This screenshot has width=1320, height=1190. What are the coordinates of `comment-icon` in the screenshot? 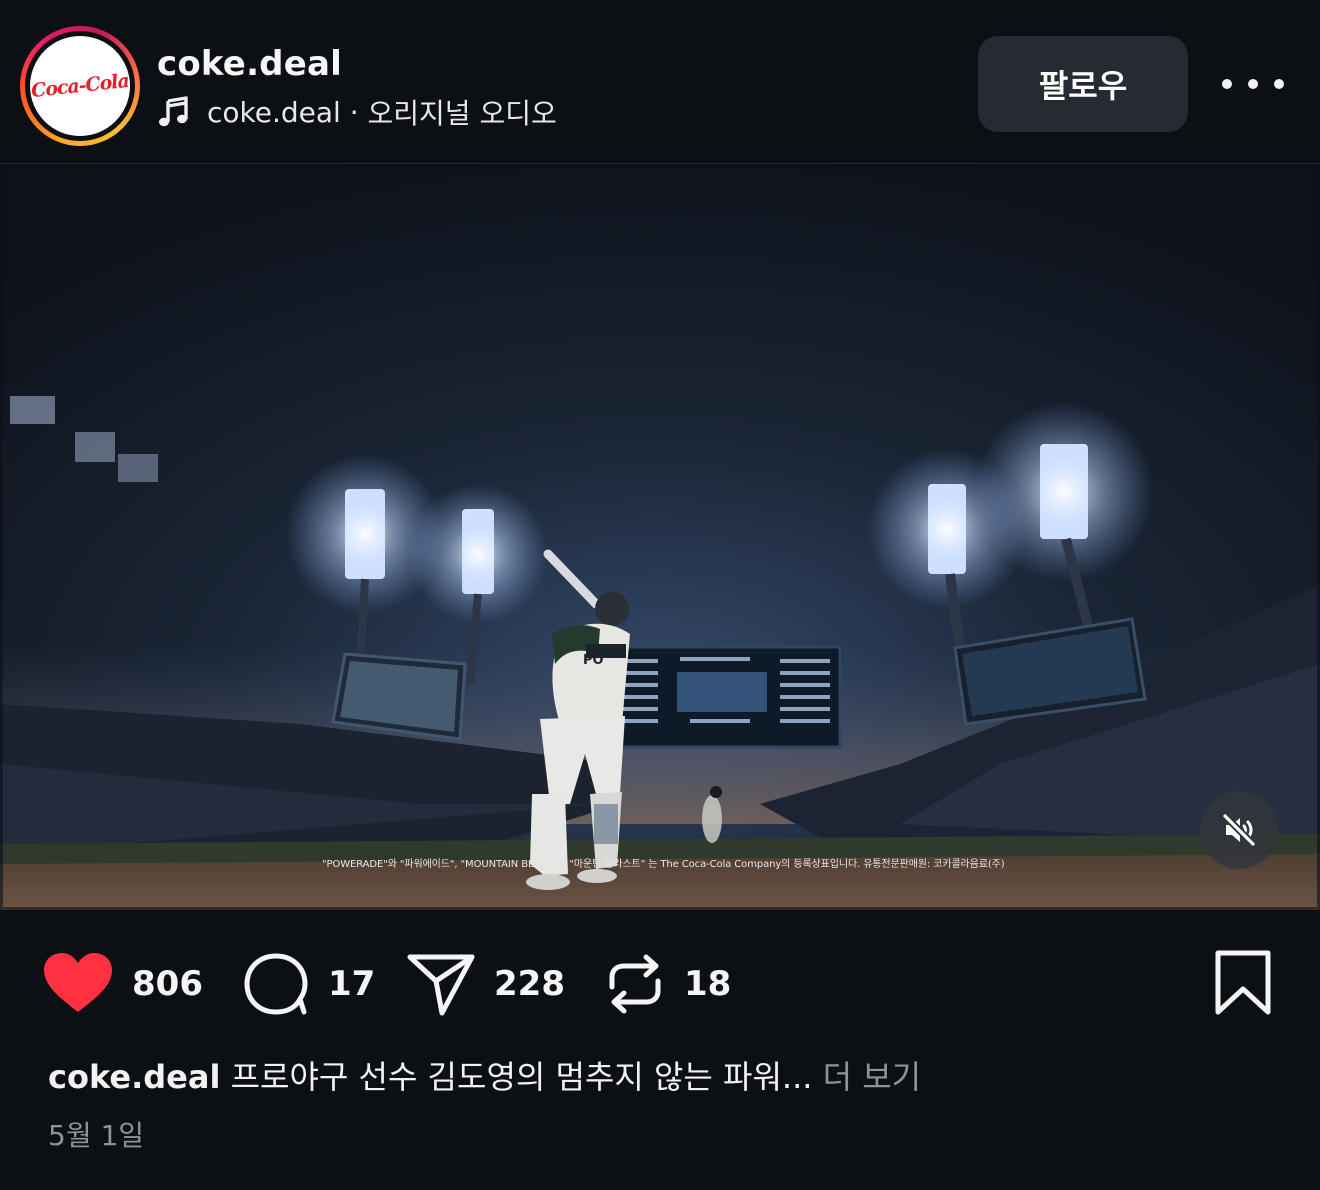 It's located at (276, 984).